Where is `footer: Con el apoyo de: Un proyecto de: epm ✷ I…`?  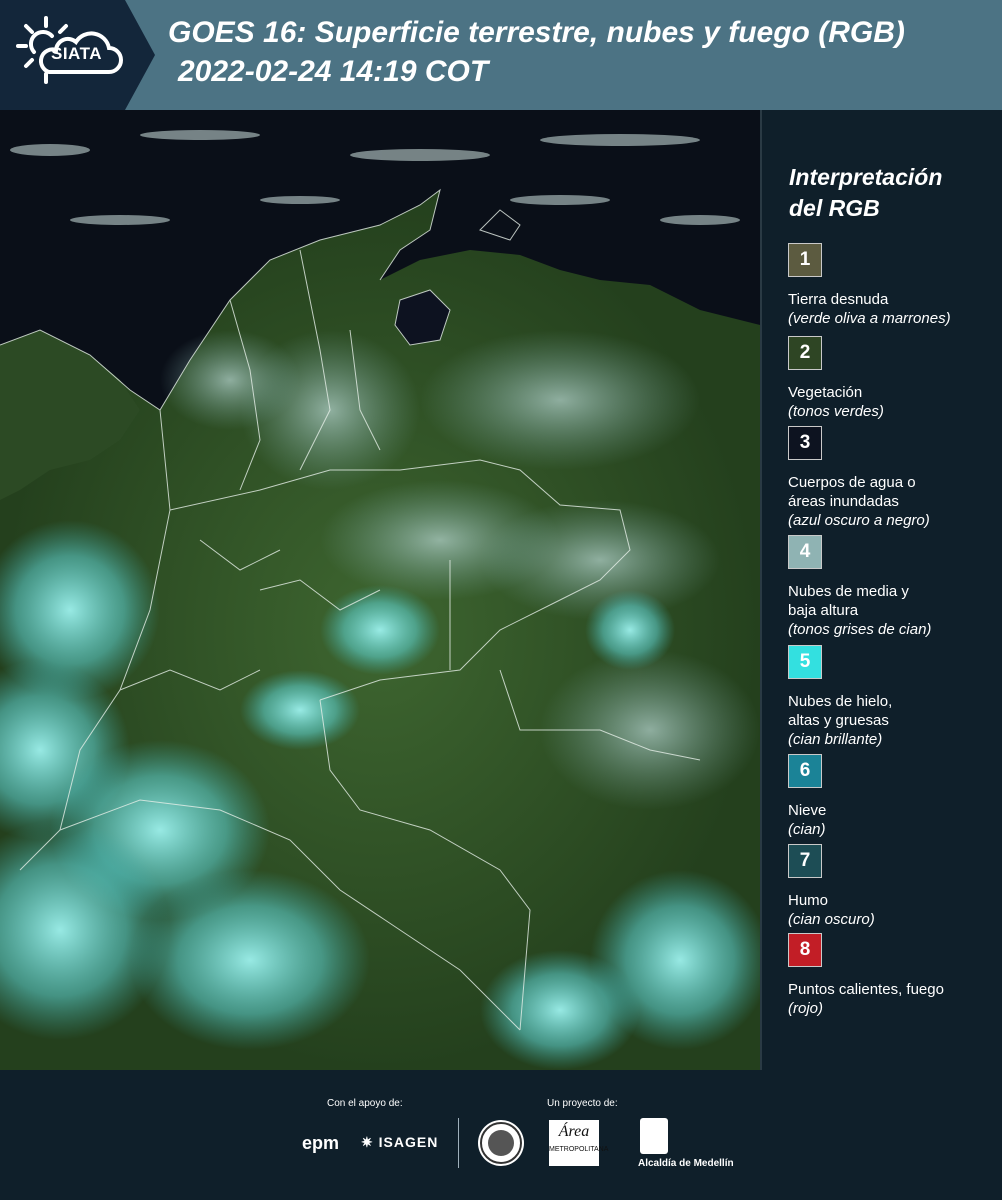
footer: Con el apoyo de: Un proyecto de: epm ✷ I… is located at coordinates (501, 1135).